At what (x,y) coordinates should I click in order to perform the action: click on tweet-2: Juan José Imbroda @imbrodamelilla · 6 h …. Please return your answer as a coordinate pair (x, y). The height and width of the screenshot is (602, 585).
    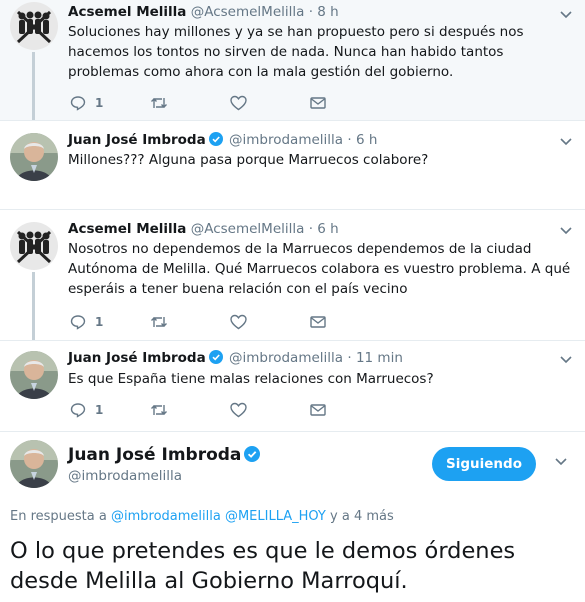
    Looking at the image, I should click on (292, 165).